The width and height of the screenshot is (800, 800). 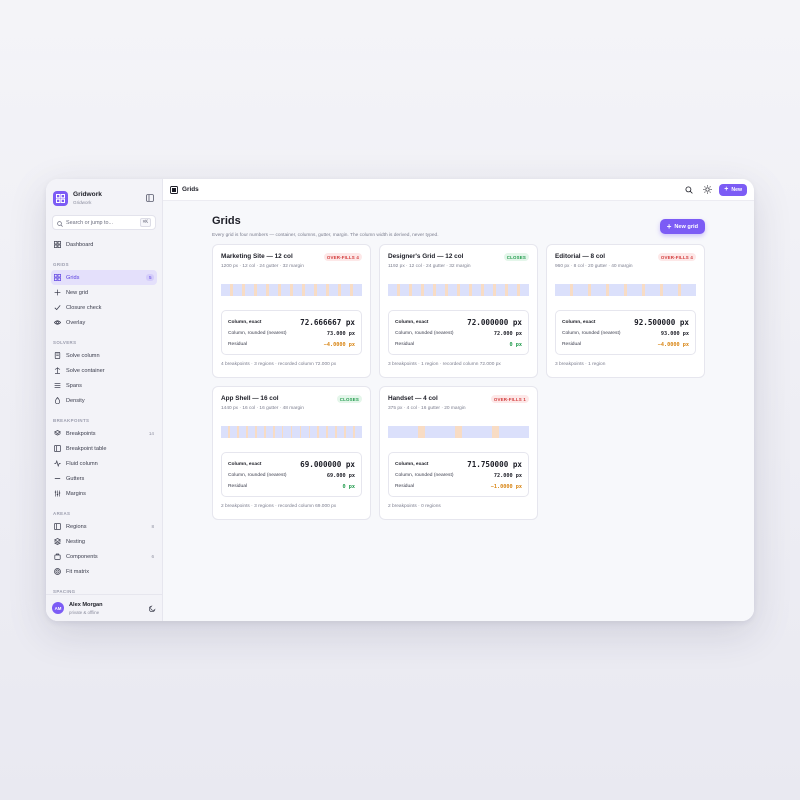 I want to click on search-input, so click(x=103, y=222).